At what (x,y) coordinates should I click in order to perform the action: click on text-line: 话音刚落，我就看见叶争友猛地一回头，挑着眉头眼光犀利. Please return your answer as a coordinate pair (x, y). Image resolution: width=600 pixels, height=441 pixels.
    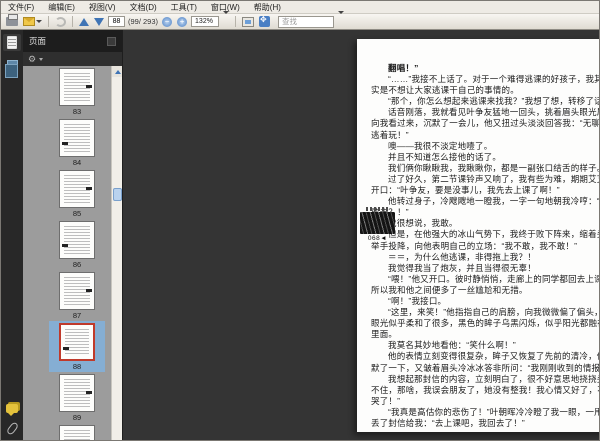
    Looking at the image, I should click on (493, 112).